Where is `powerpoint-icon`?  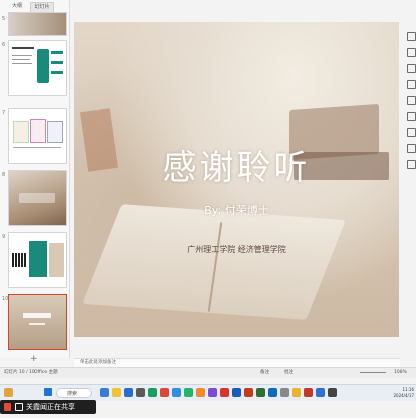 powerpoint-icon is located at coordinates (248, 392).